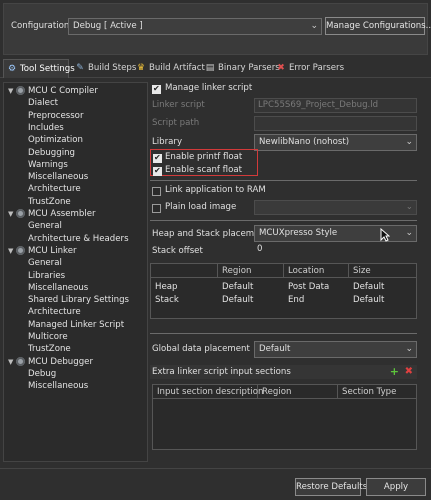 The image size is (431, 500). What do you see at coordinates (55, 116) in the screenshot?
I see `tree-item-preprocessor: Preprocessor` at bounding box center [55, 116].